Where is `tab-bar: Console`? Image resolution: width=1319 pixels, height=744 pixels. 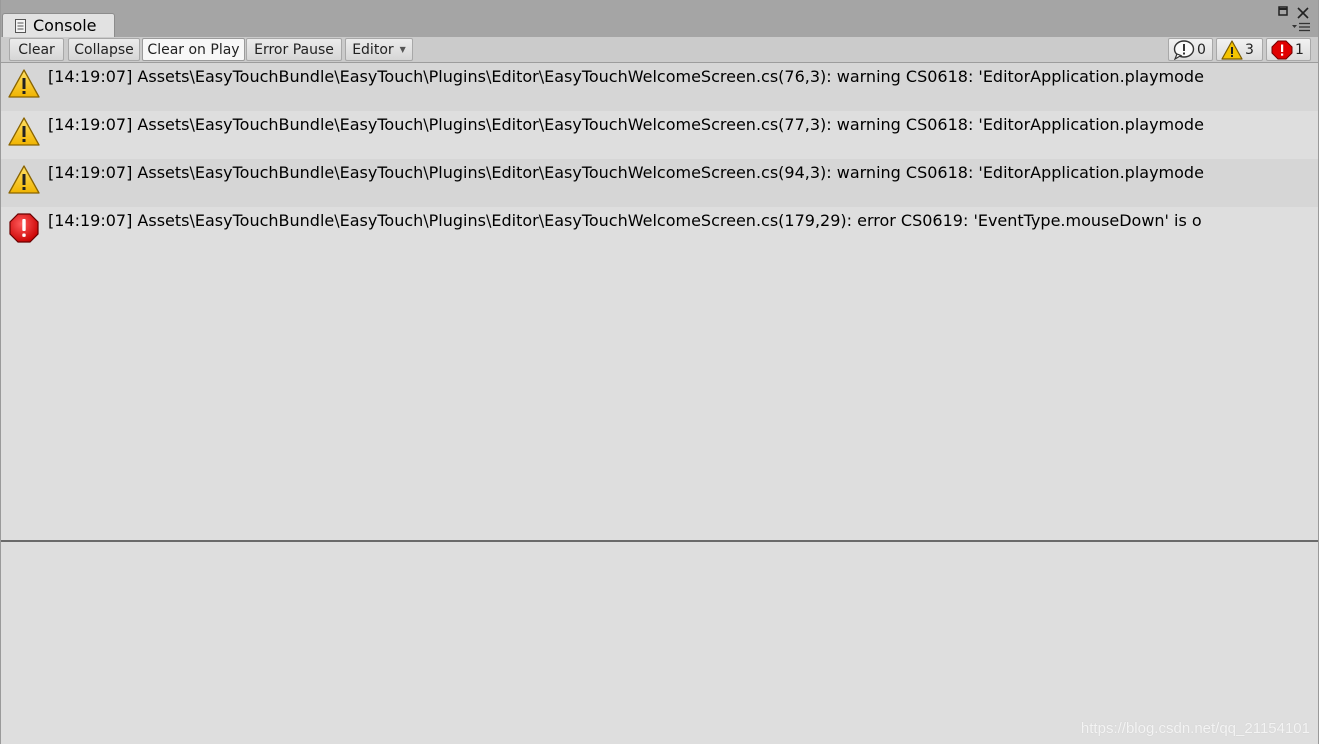
tab-bar: Console is located at coordinates (659, 18).